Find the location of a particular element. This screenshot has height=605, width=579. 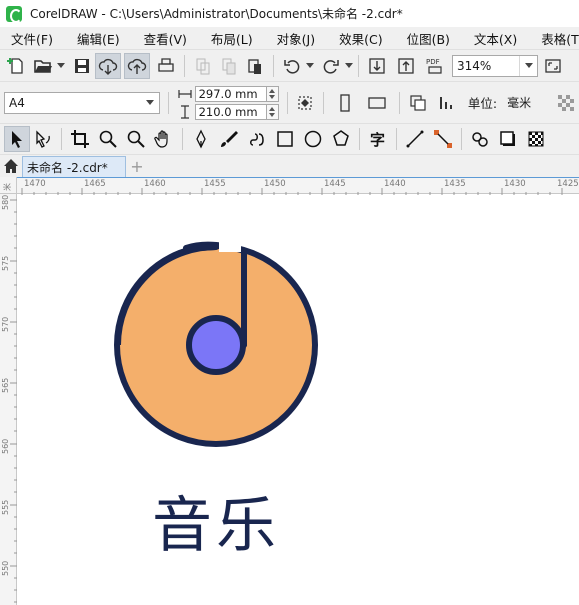

page-contents-icon is located at coordinates (305, 103).